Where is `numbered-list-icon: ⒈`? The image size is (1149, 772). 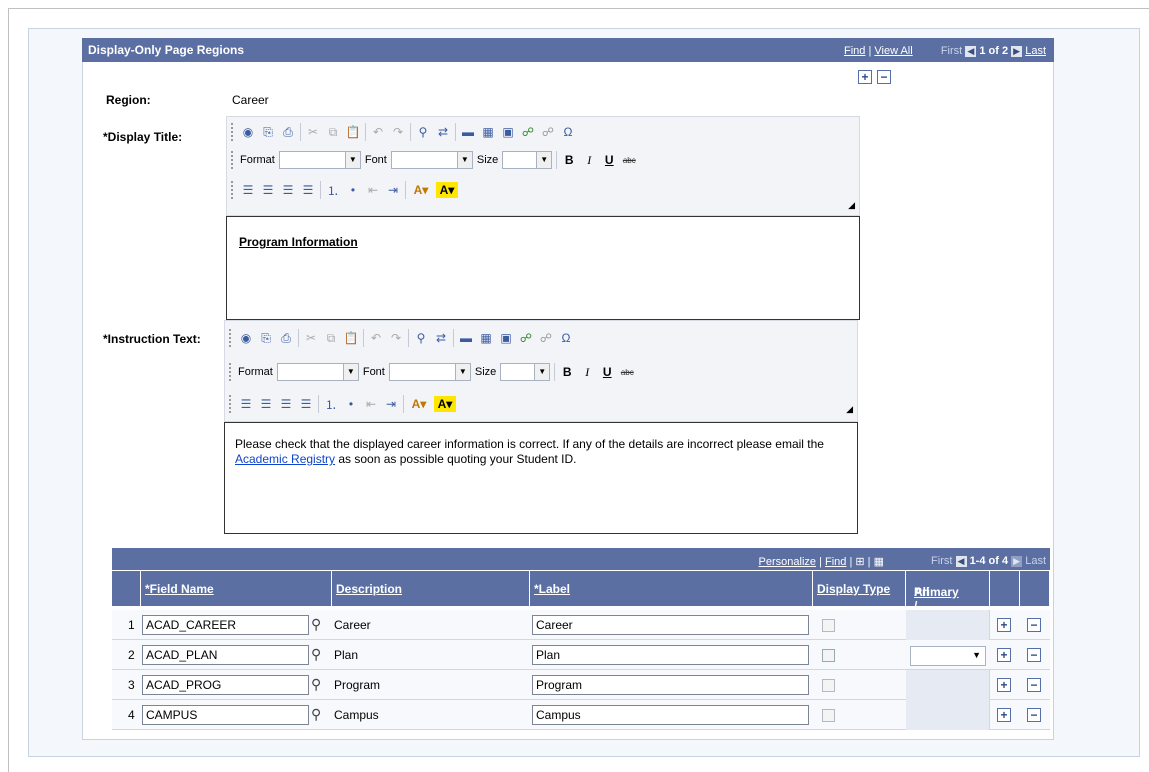 numbered-list-icon: ⒈ is located at coordinates (331, 404).